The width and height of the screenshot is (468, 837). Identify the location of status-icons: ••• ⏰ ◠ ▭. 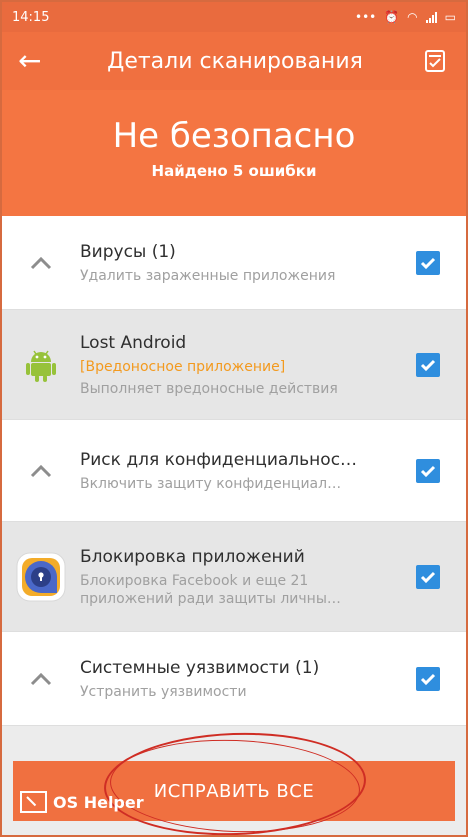
(405, 17).